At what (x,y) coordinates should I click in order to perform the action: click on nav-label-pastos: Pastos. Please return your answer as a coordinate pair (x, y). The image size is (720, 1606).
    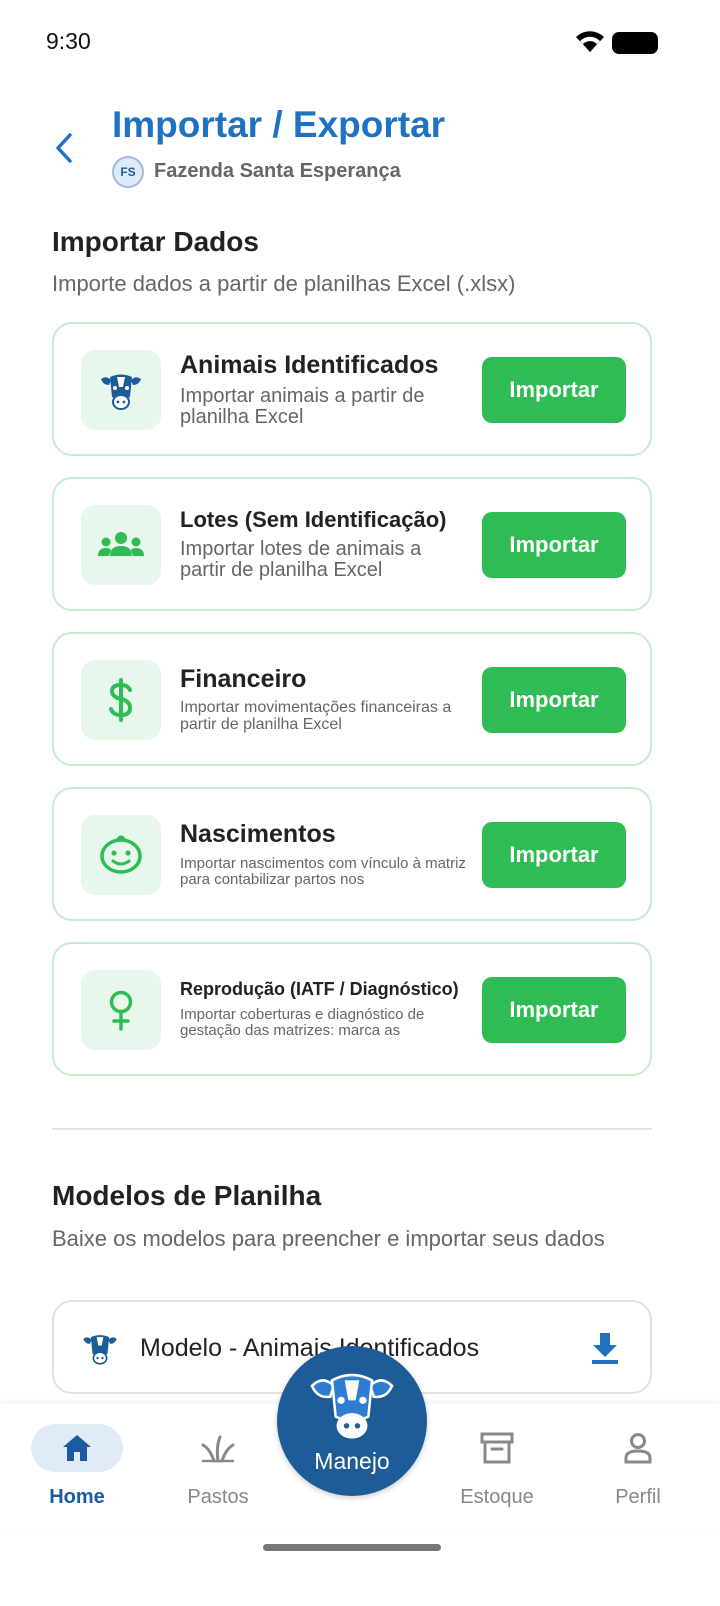
    Looking at the image, I should click on (218, 1497).